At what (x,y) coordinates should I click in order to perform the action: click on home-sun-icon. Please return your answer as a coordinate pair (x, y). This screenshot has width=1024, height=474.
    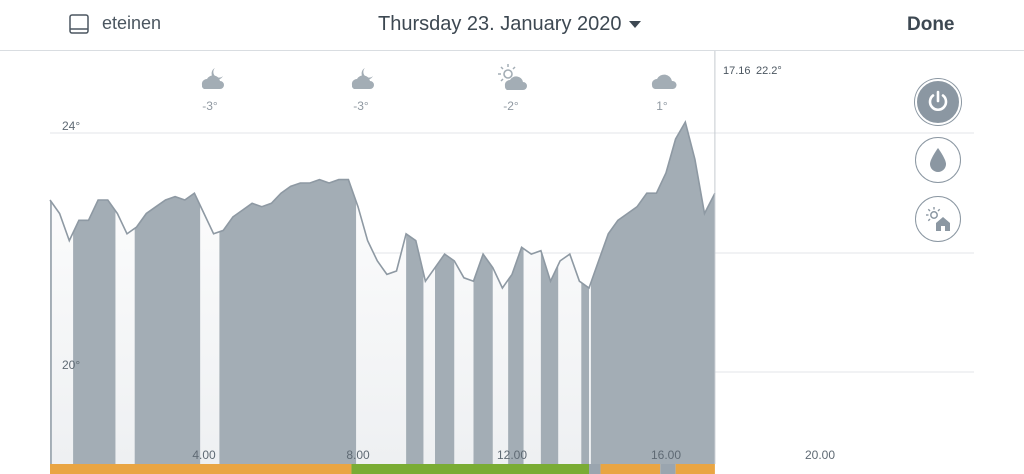
    Looking at the image, I should click on (938, 219).